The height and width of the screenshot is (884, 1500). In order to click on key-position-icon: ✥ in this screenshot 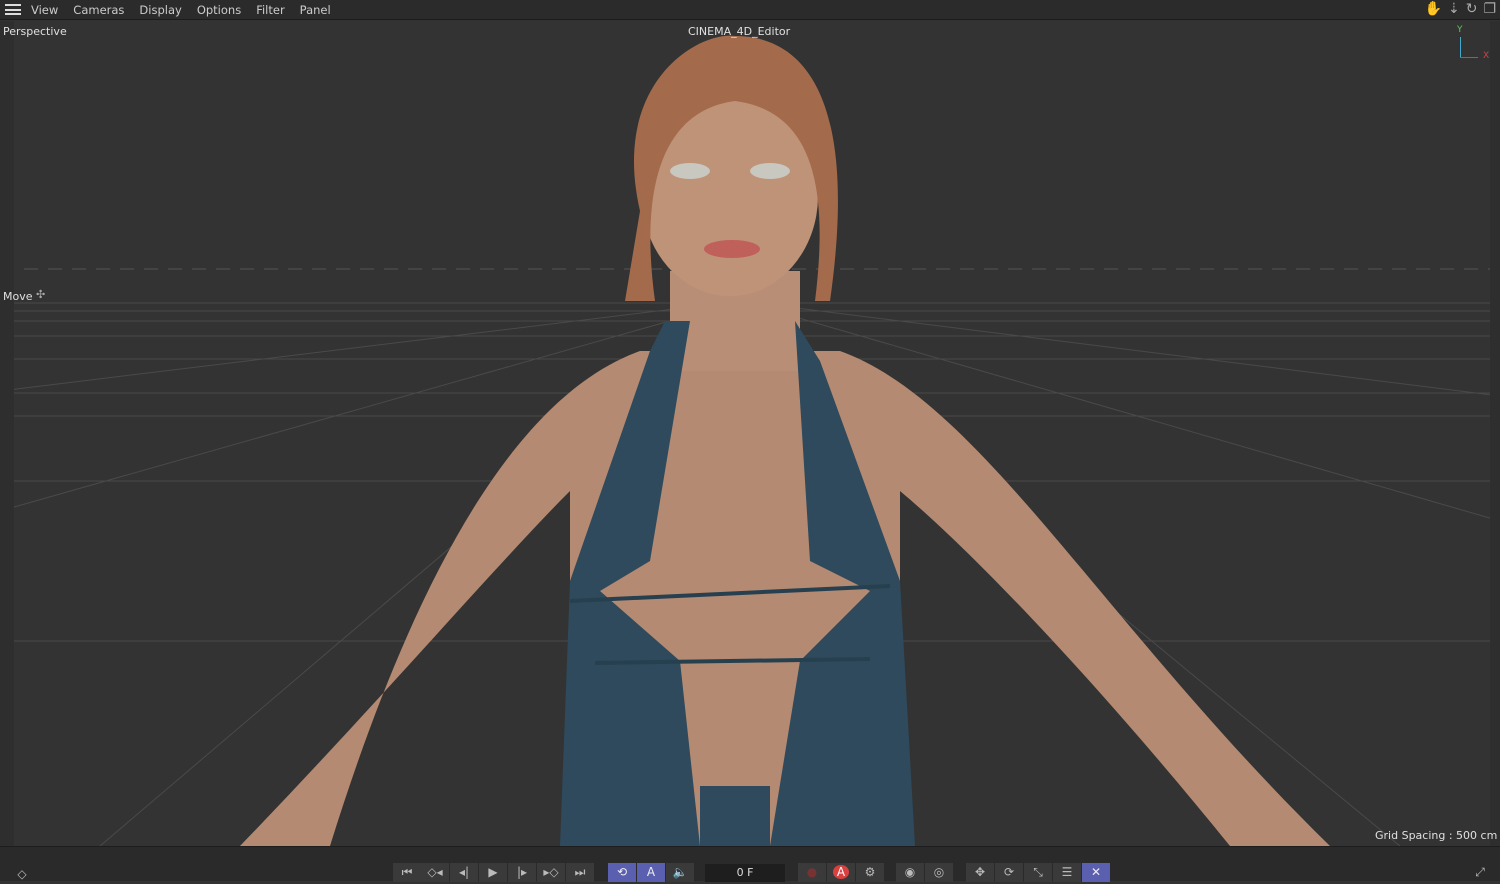, I will do `click(980, 872)`.